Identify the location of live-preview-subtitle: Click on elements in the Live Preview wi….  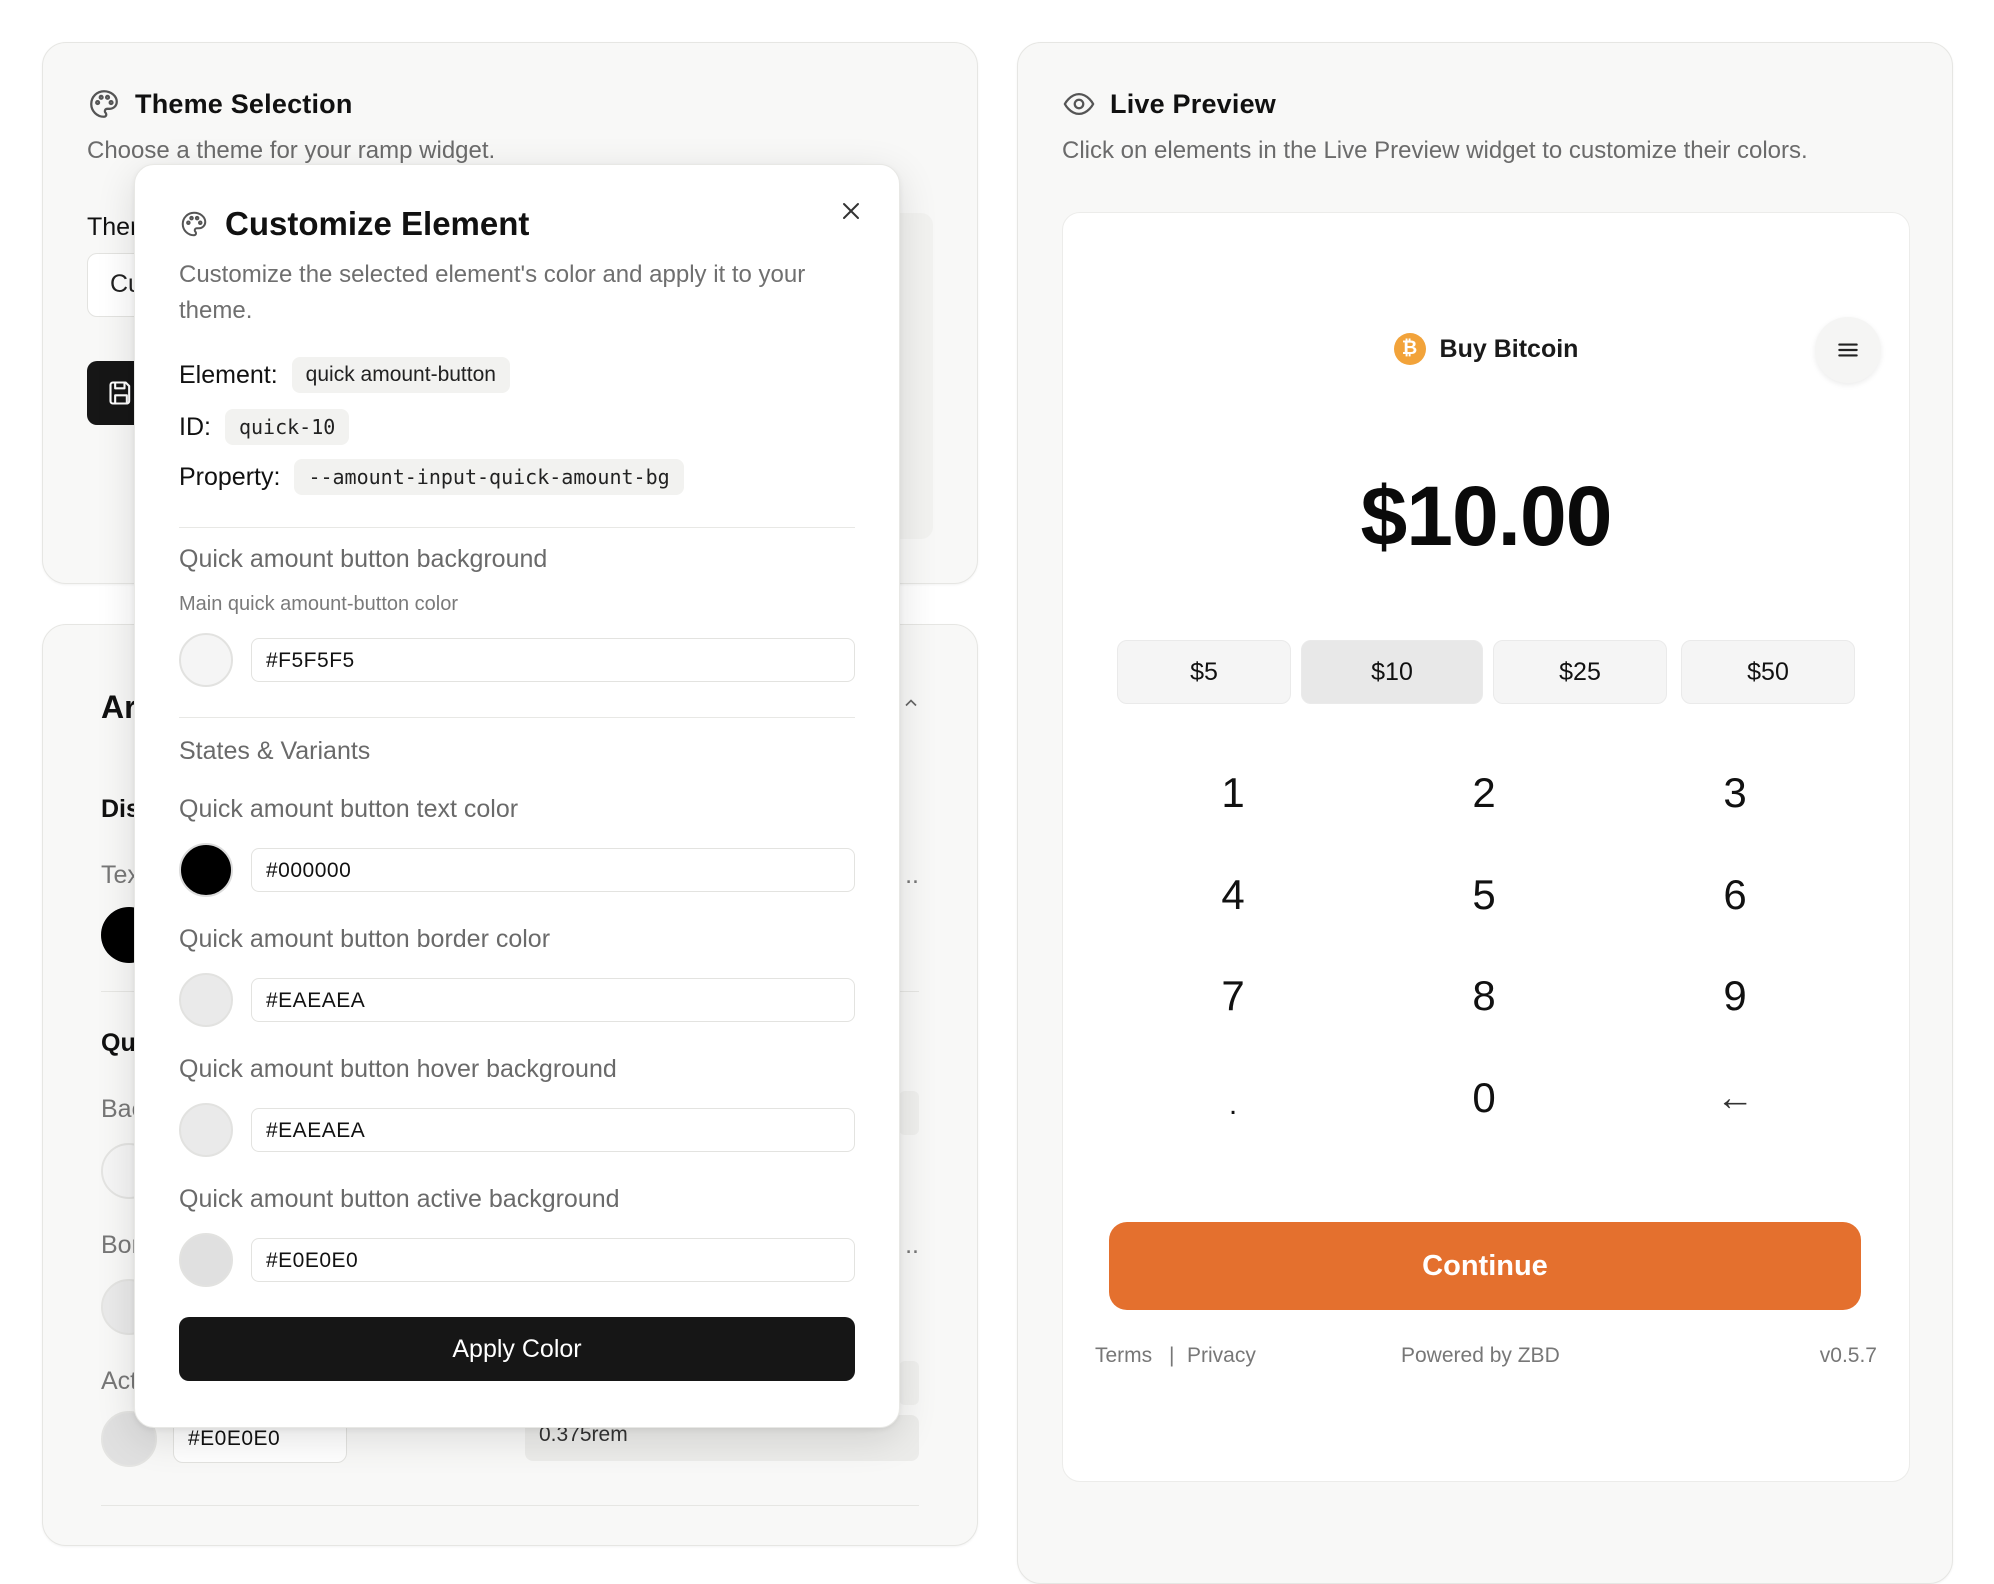
(1435, 150).